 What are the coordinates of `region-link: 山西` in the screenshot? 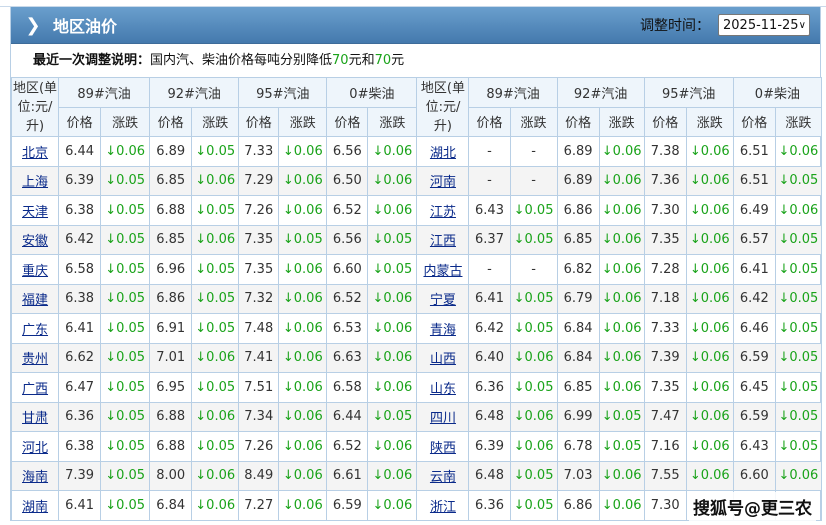 It's located at (443, 359).